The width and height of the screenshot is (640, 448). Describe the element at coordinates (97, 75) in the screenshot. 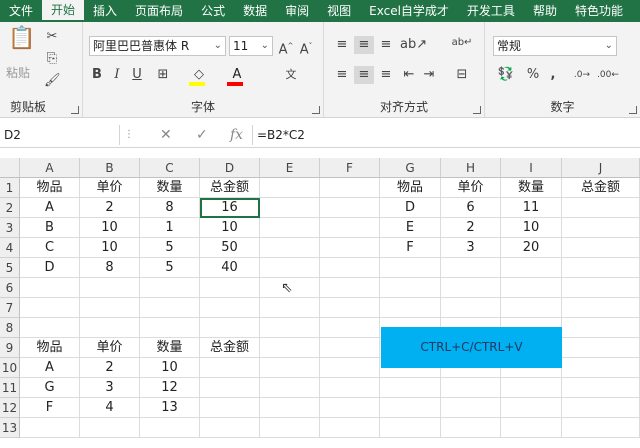

I see `bold-button: B` at that location.